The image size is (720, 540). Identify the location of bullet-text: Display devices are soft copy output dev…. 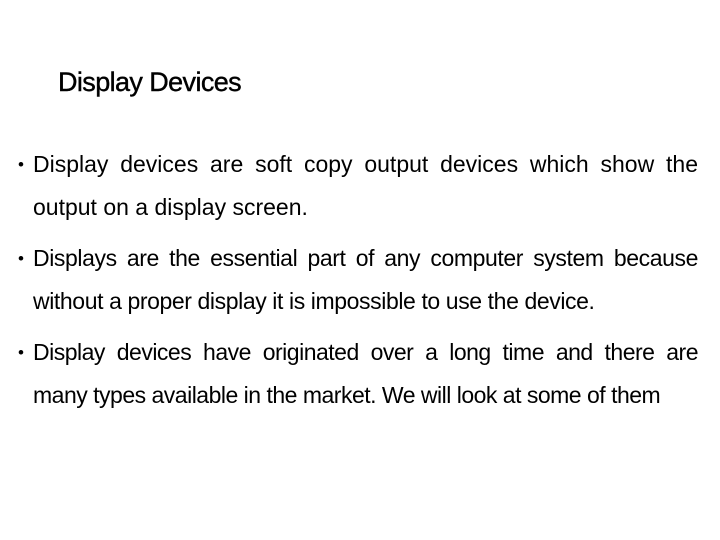
(365, 185).